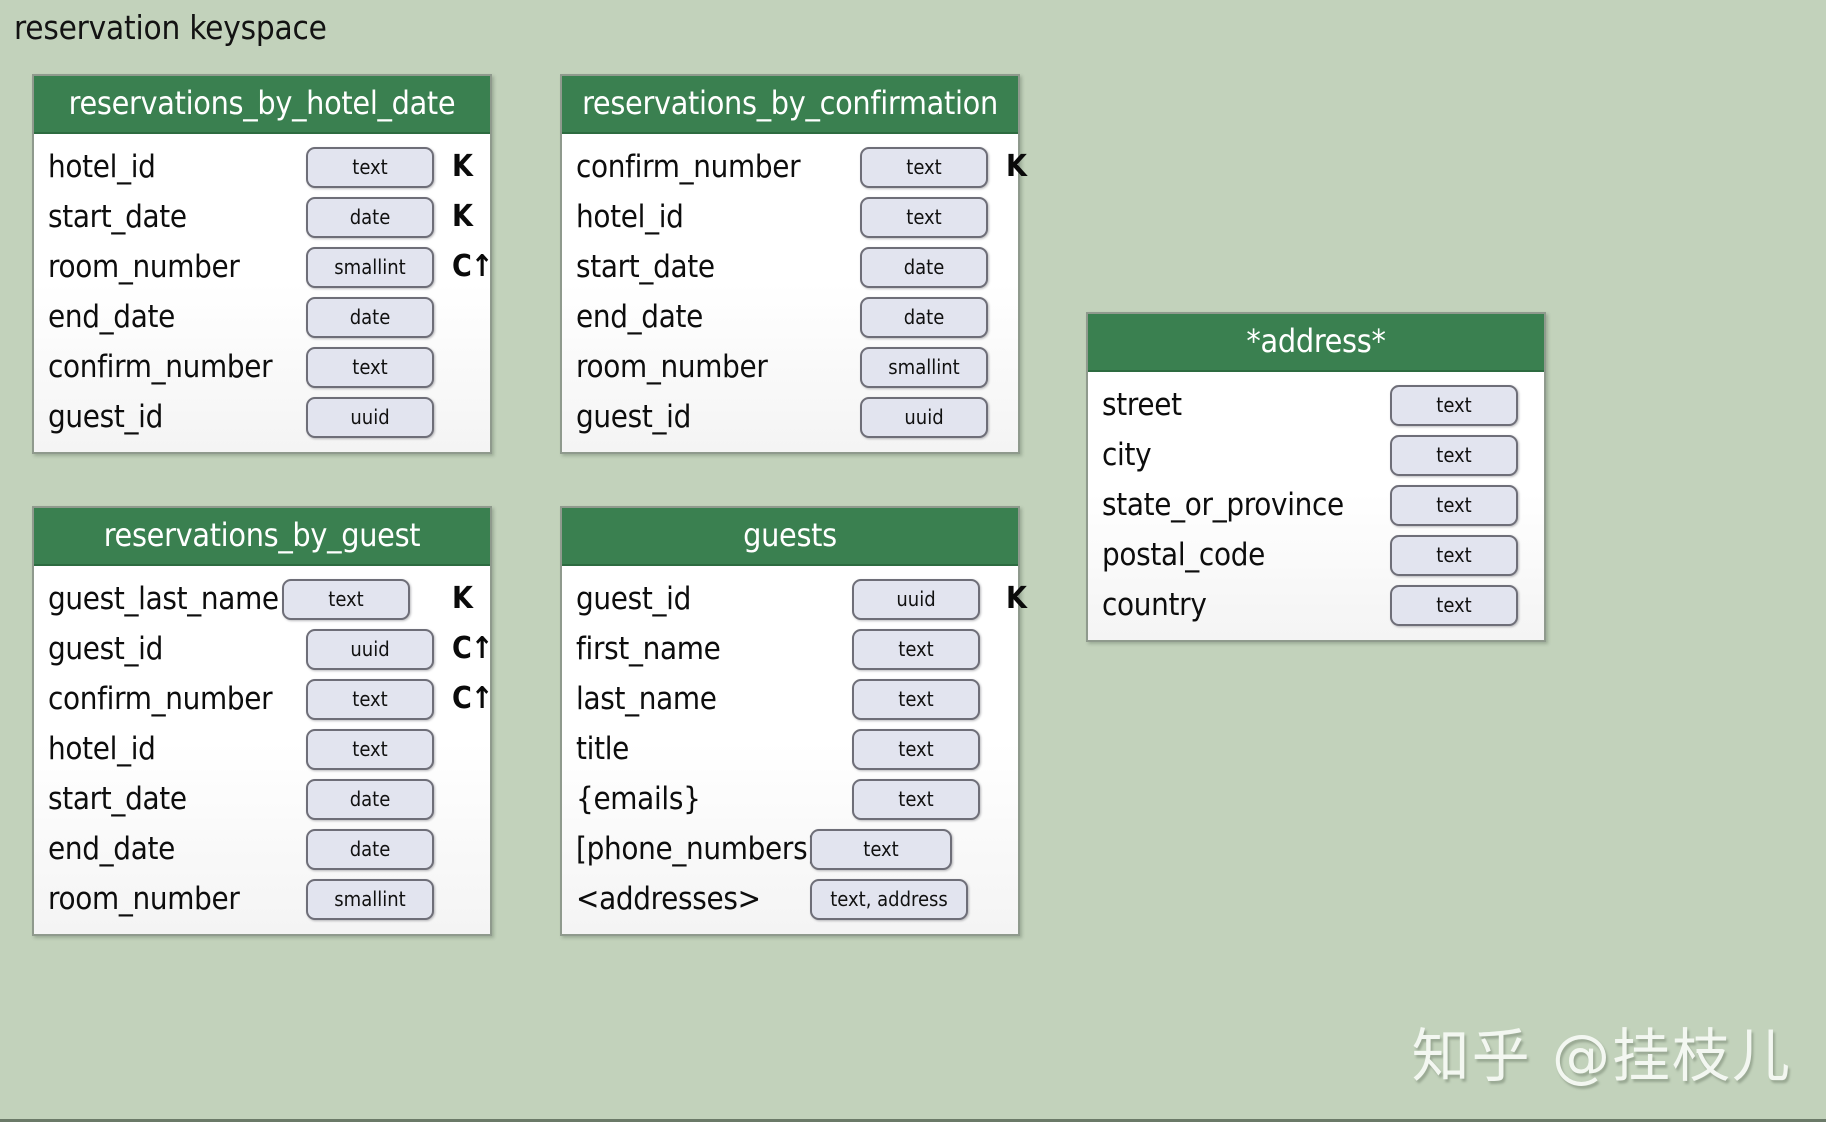 This screenshot has height=1122, width=1826. What do you see at coordinates (1316, 405) in the screenshot?
I see `table-row: street text` at bounding box center [1316, 405].